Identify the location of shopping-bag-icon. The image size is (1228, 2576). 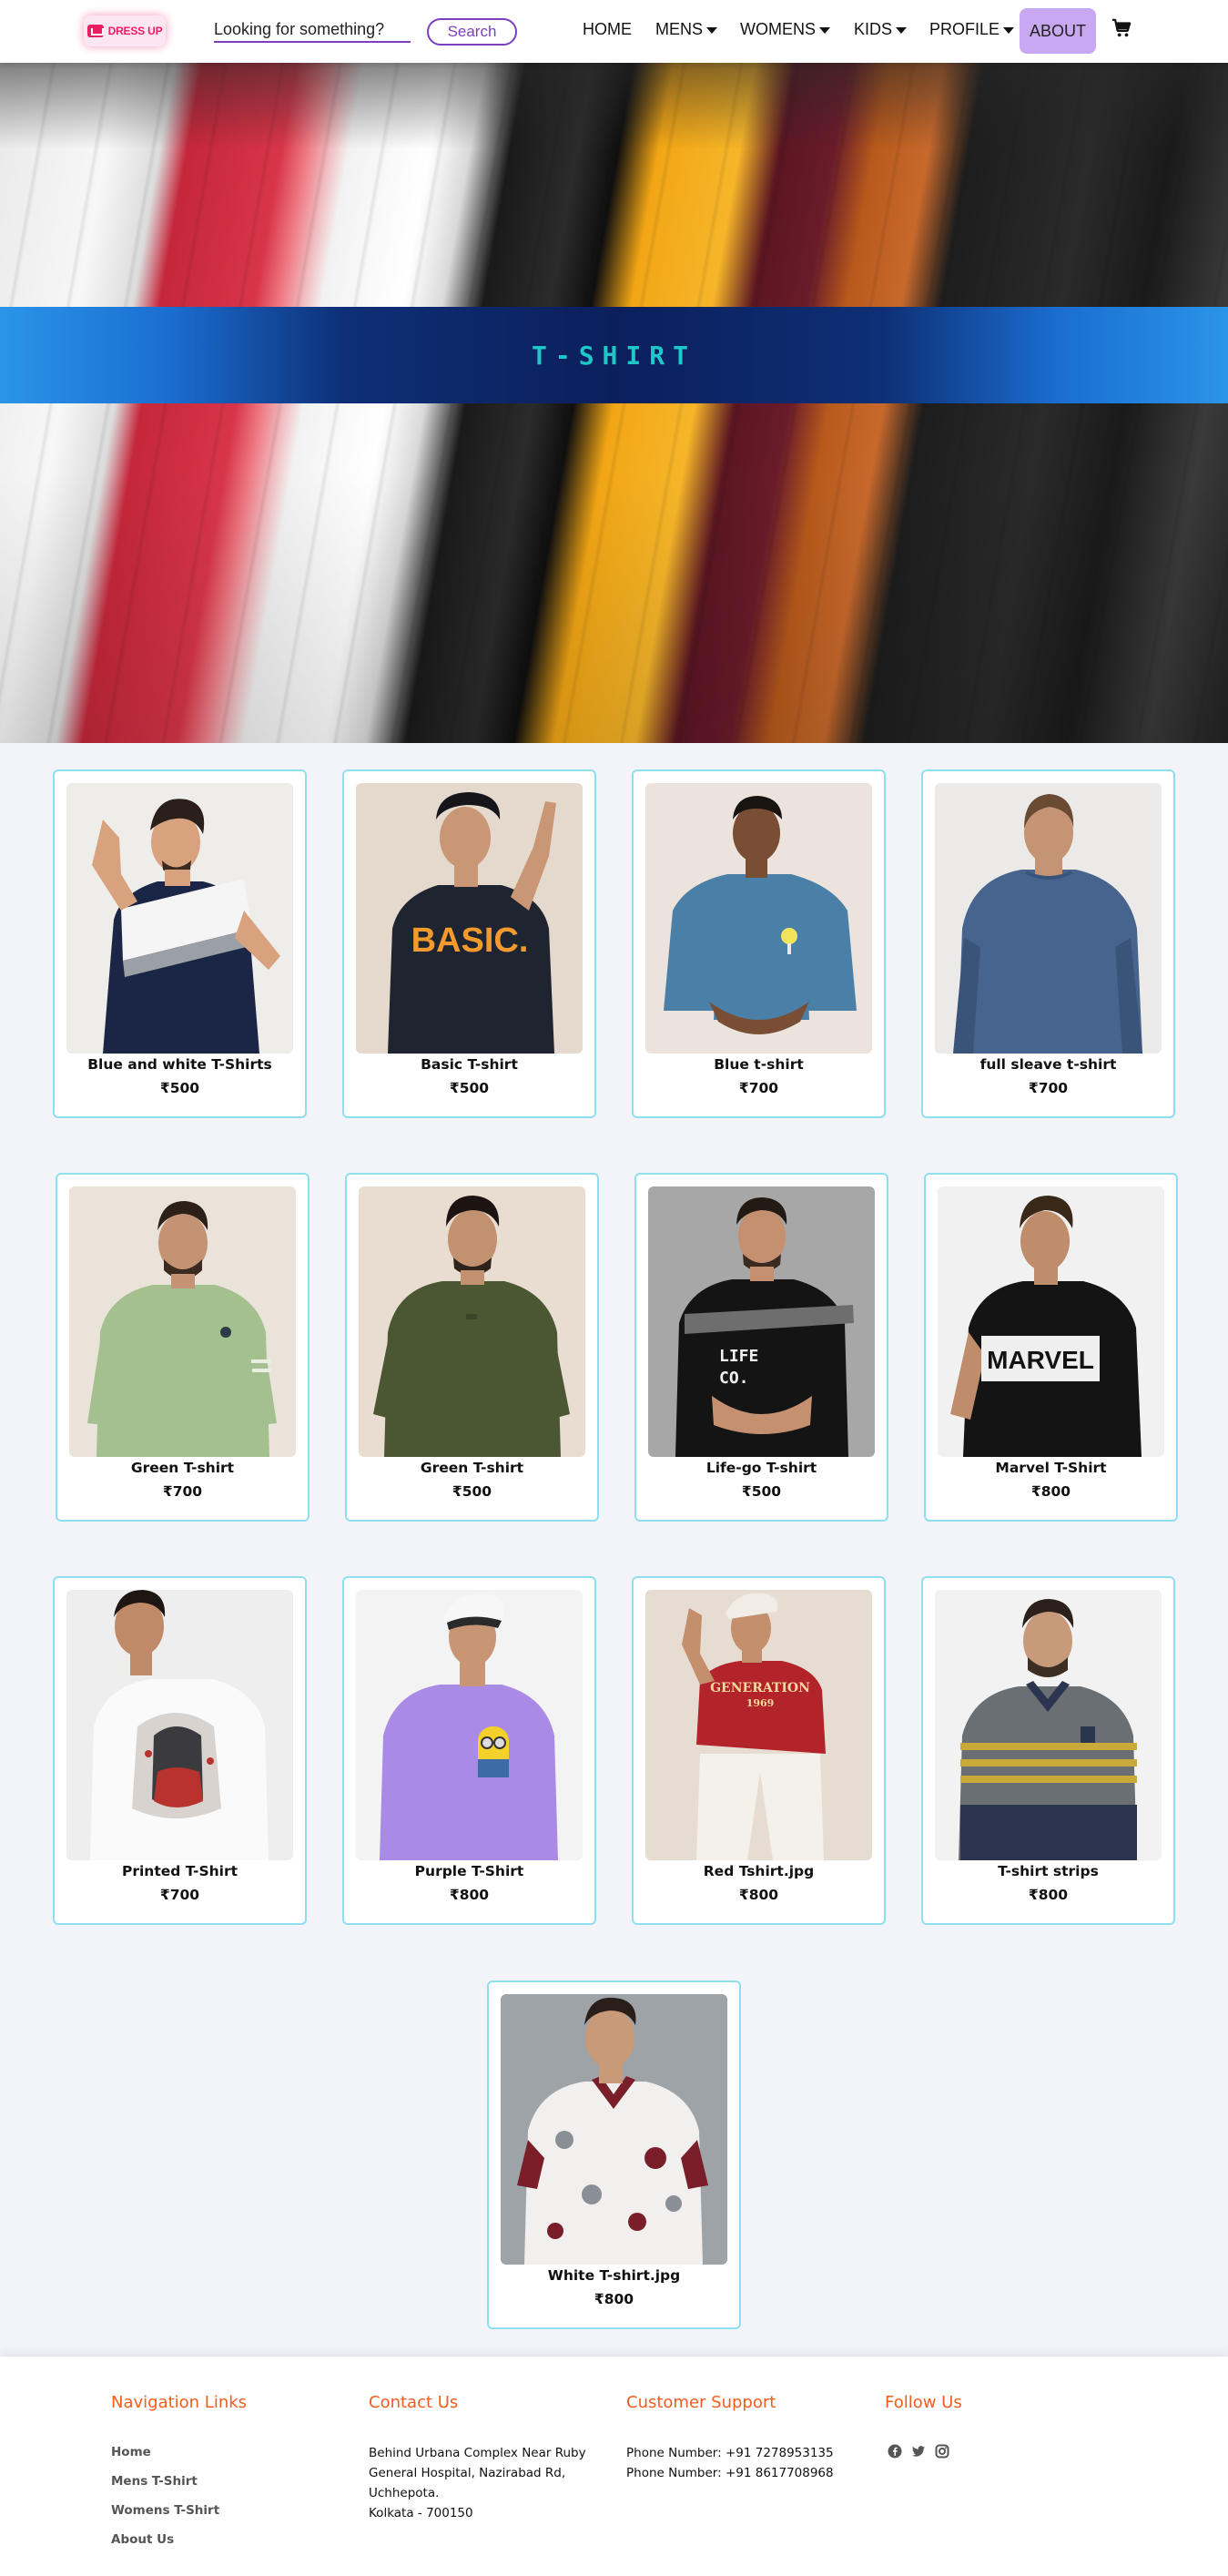
(95, 31).